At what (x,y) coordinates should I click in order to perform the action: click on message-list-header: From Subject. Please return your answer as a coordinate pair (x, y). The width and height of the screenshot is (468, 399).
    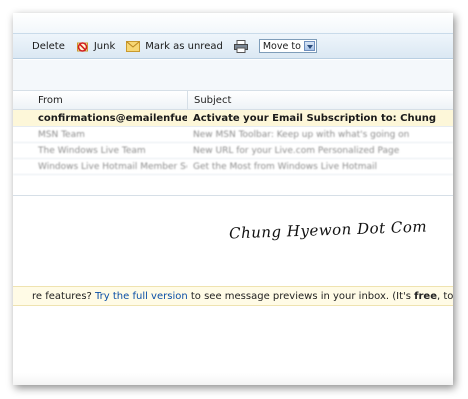
    Looking at the image, I should click on (233, 100).